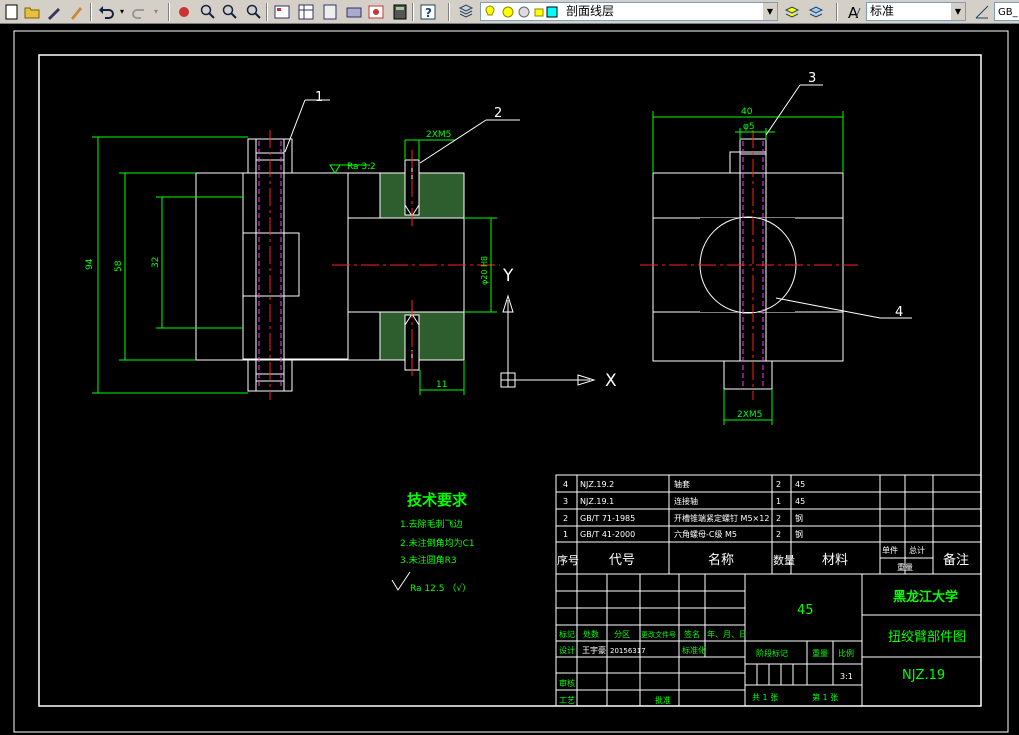 This screenshot has width=1019, height=735. Describe the element at coordinates (565, 534) in the screenshot. I see `part-no: 1` at that location.